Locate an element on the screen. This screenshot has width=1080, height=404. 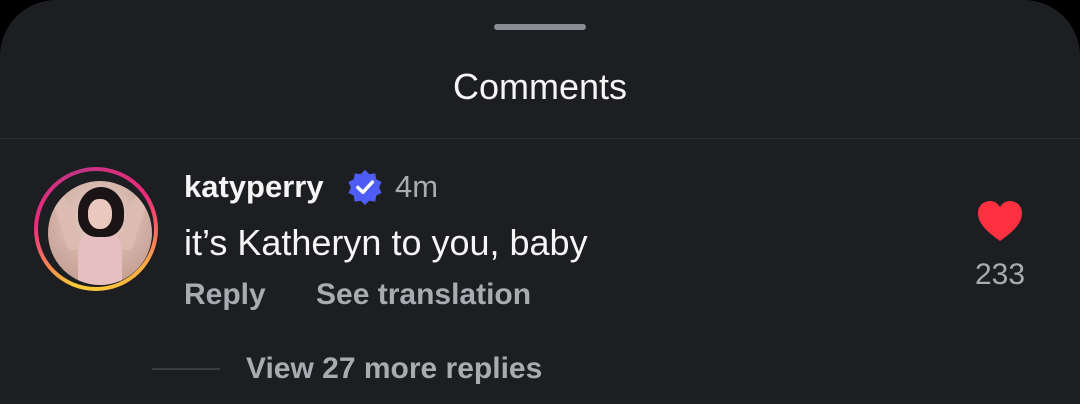
heart-filled-icon is located at coordinates (1000, 221).